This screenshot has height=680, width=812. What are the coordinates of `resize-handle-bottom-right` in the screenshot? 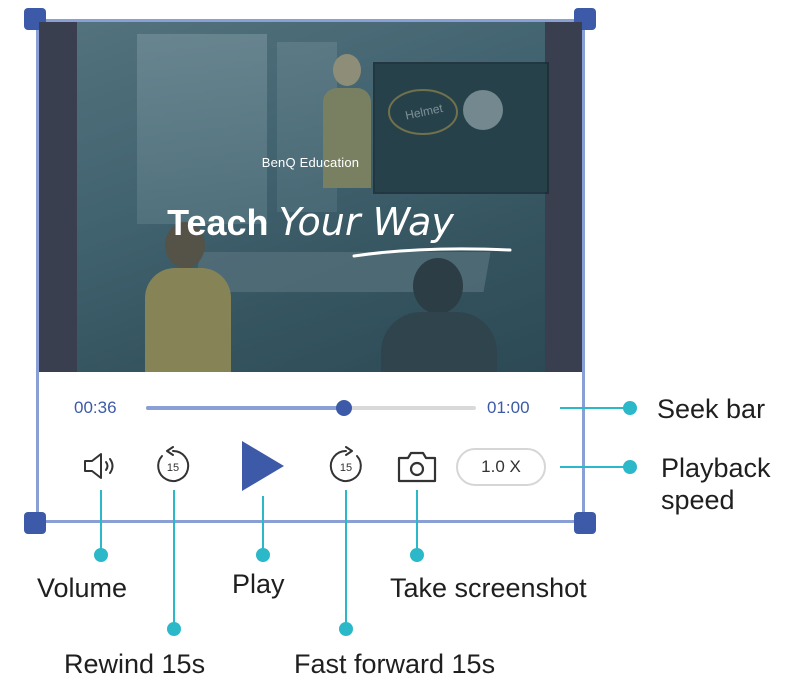 It's located at (585, 523).